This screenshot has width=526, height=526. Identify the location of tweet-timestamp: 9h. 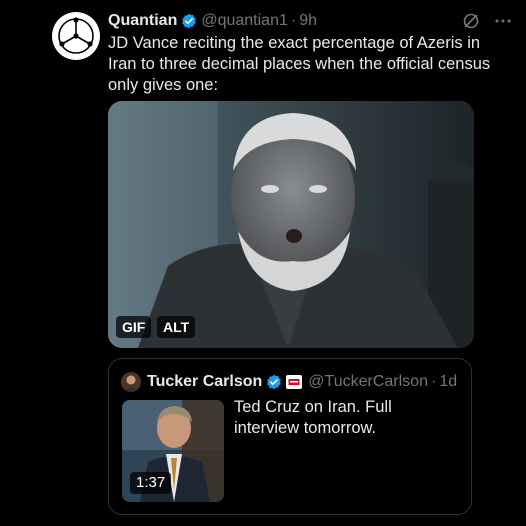
(308, 21).